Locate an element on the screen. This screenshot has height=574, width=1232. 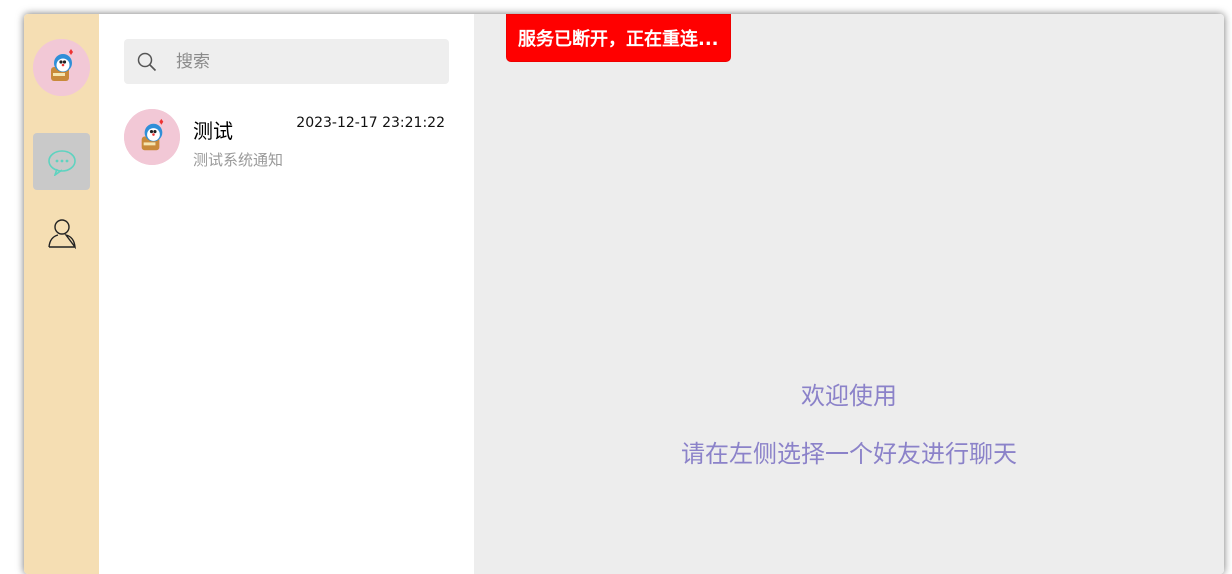
conversation-avatar is located at coordinates (152, 137).